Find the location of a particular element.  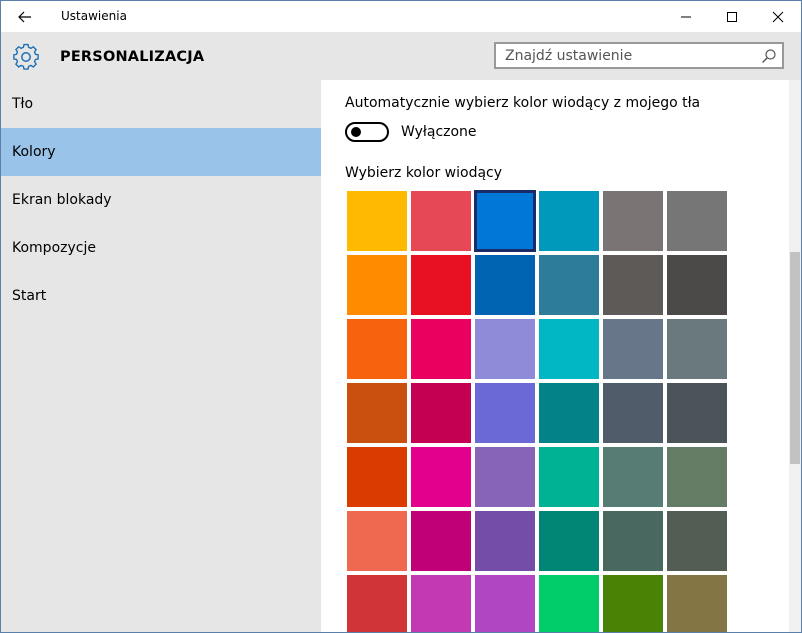

section-title: PERSONALIZACJA is located at coordinates (132, 57).